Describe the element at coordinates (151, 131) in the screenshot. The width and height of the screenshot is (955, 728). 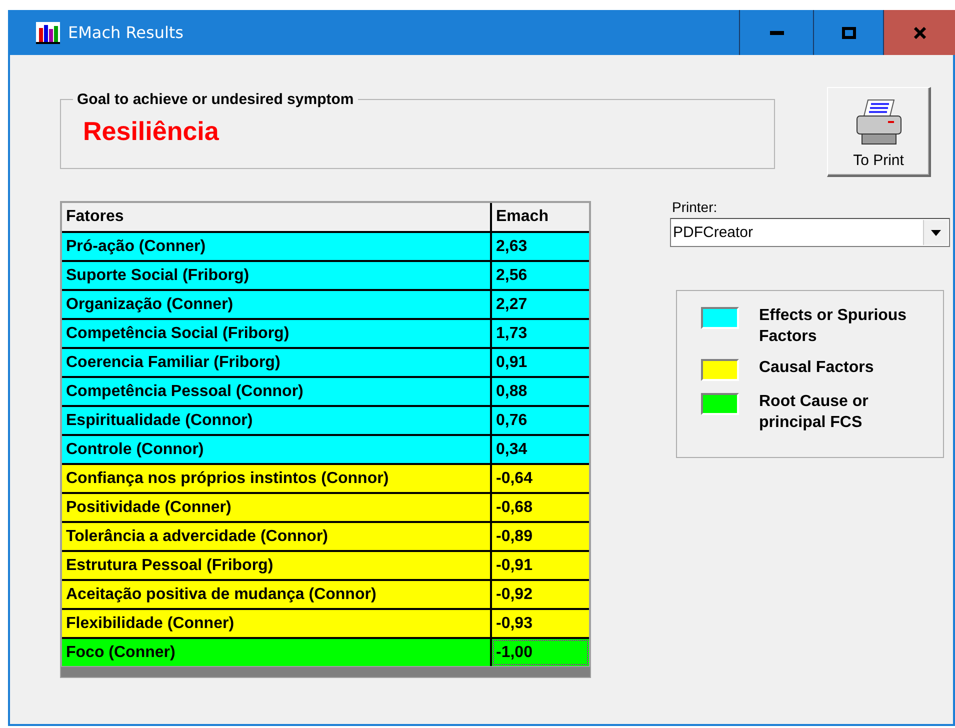
I see `goal-value: Resiliência` at that location.